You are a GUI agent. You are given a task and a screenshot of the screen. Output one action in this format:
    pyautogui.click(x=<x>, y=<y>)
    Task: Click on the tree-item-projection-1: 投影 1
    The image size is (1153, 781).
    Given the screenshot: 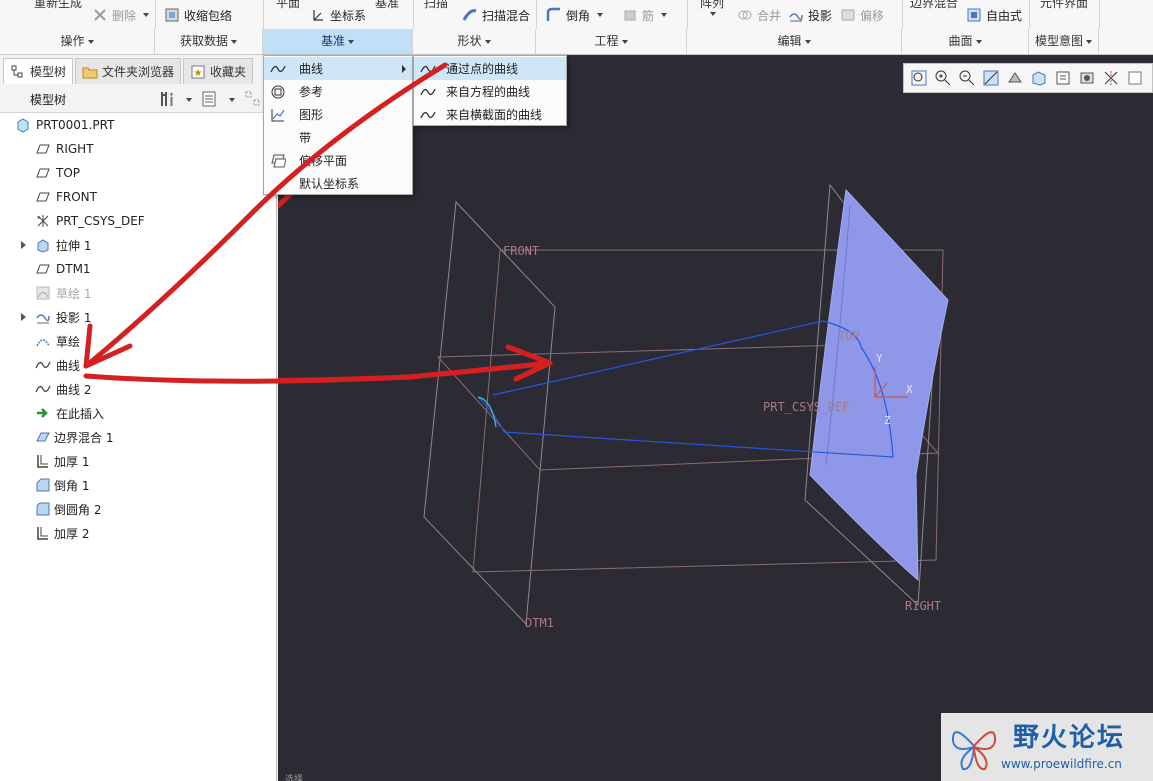 What is the action you would take?
    pyautogui.click(x=138, y=317)
    